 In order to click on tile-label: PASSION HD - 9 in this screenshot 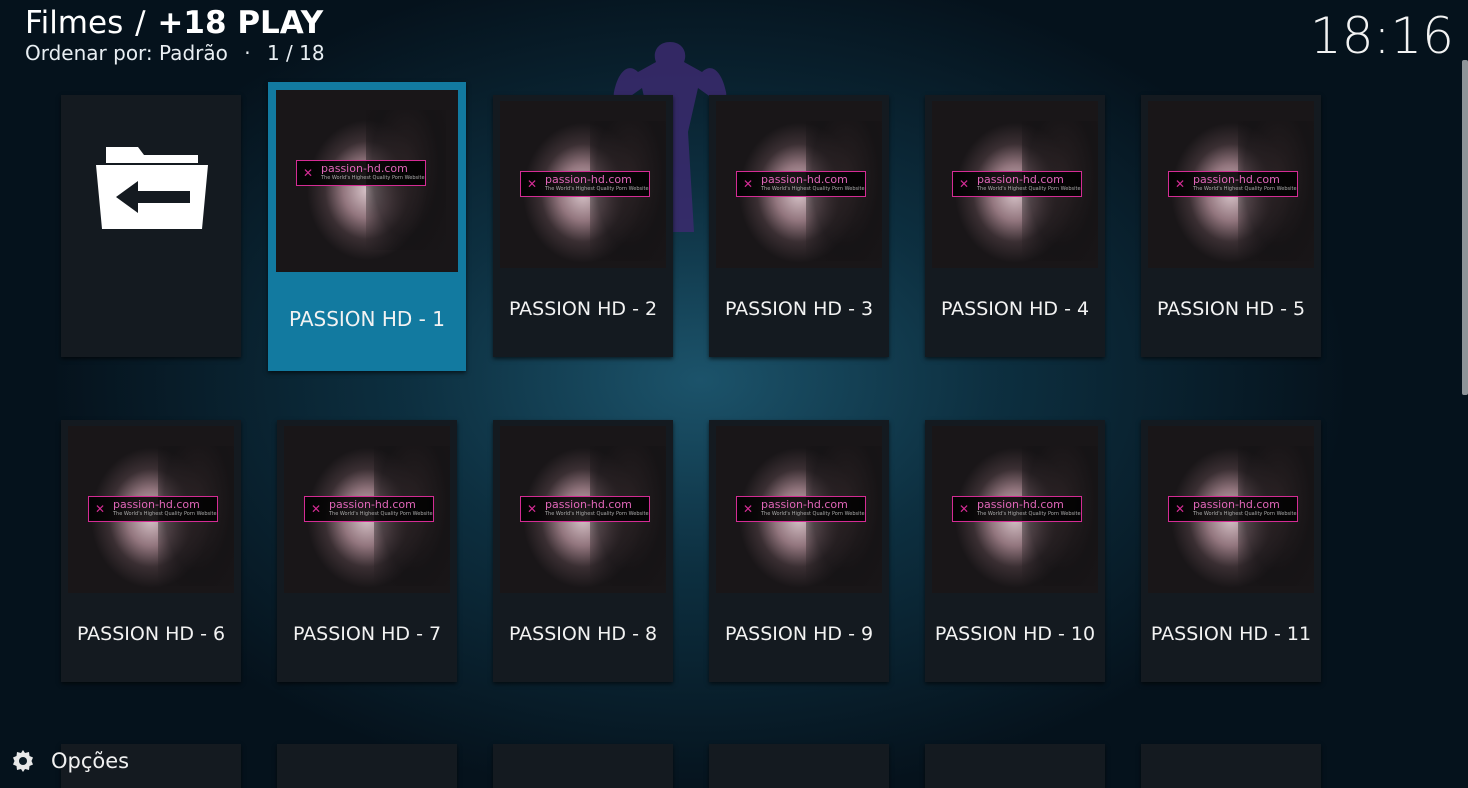, I will do `click(799, 634)`.